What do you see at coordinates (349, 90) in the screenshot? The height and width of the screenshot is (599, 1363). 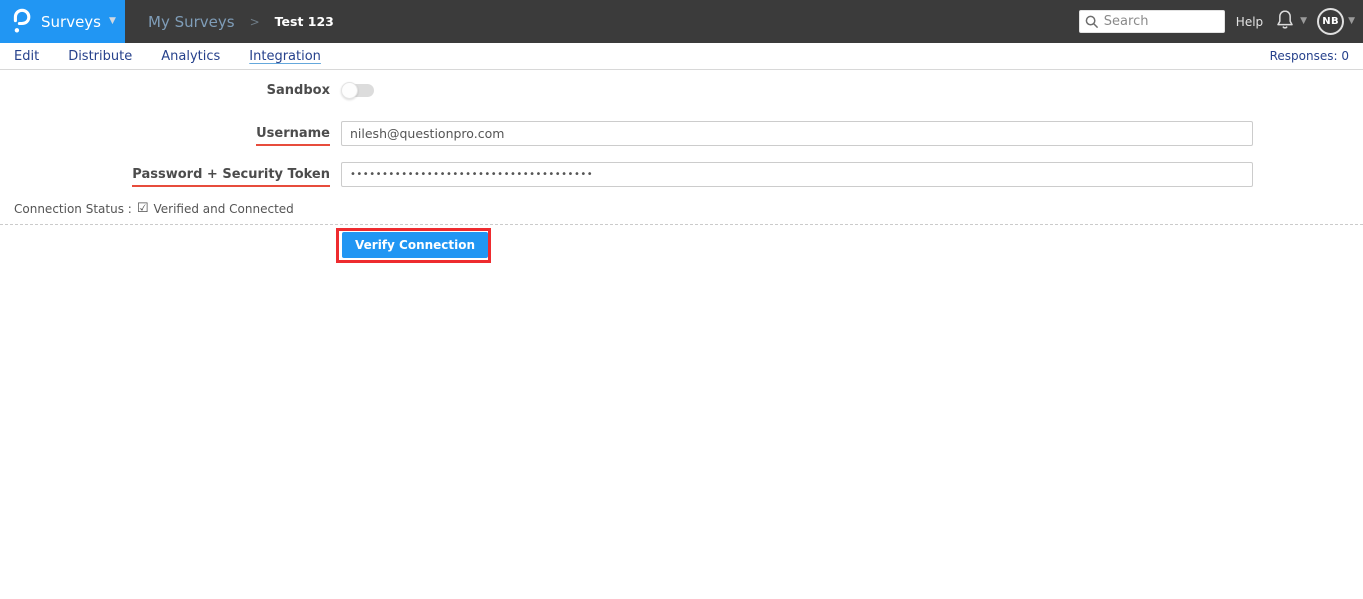 I see `toggle-knob` at bounding box center [349, 90].